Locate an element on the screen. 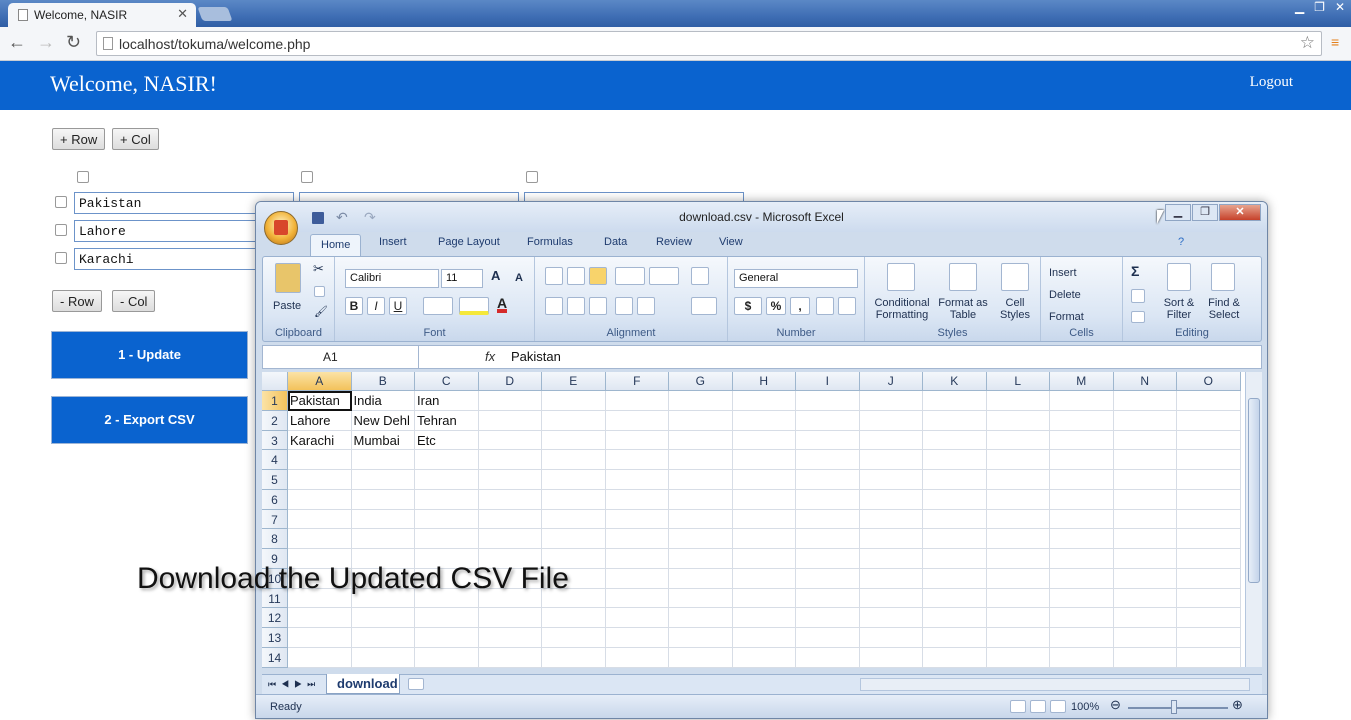 Image resolution: width=1351 pixels, height=720 pixels. bookmark-star-icon: ☆ is located at coordinates (1307, 43).